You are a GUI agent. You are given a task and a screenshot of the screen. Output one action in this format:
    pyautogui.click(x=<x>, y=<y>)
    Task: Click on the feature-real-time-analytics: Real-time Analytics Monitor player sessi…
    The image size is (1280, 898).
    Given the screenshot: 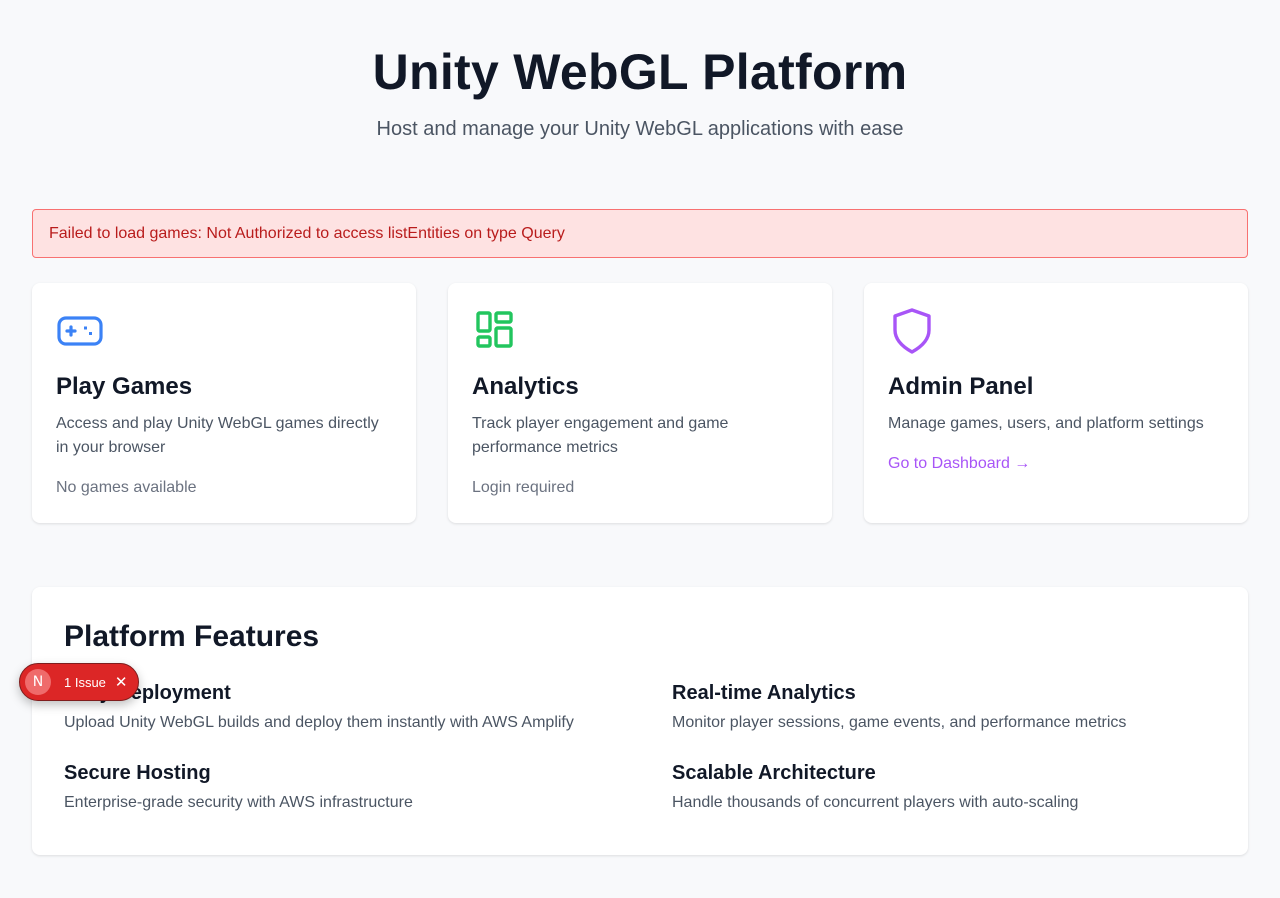 What is the action you would take?
    pyautogui.click(x=944, y=707)
    